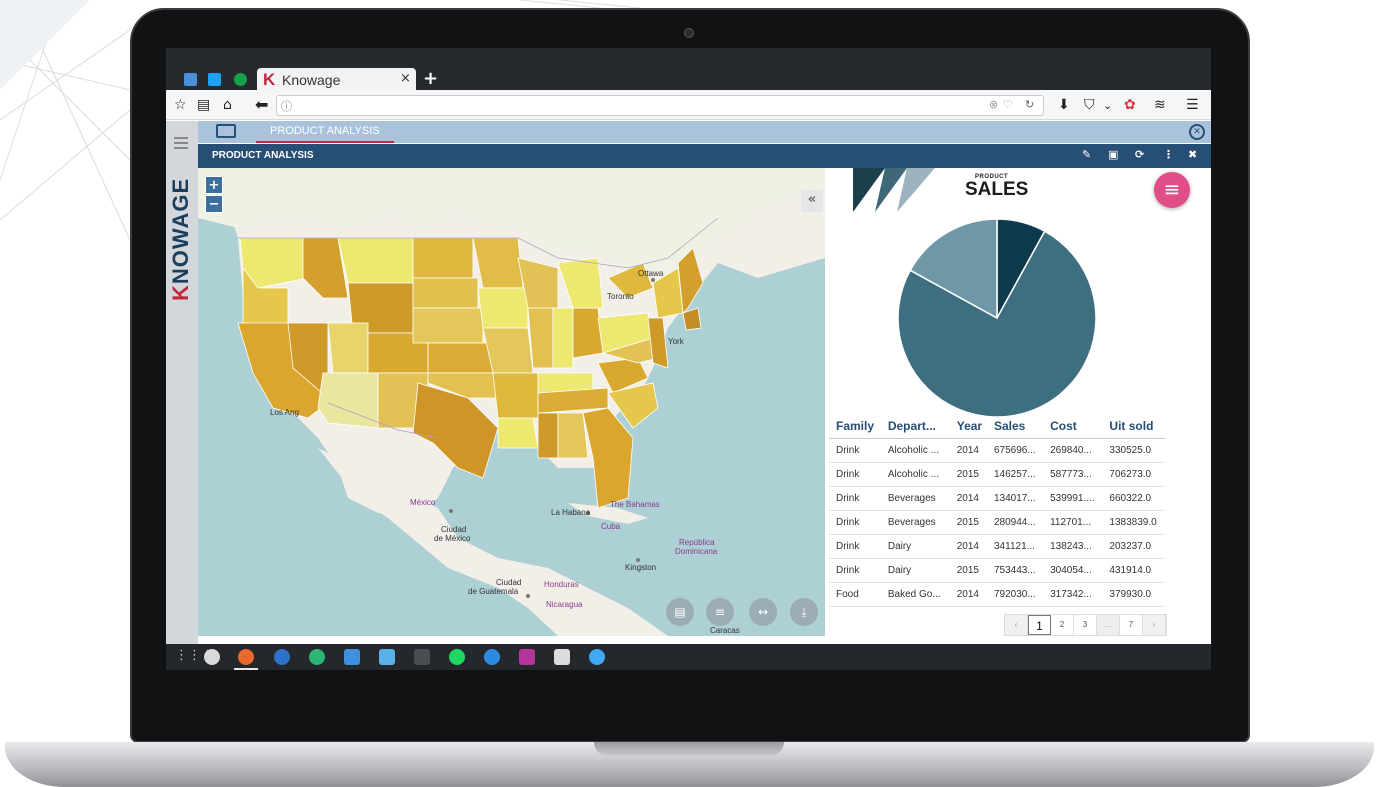  What do you see at coordinates (203, 105) in the screenshot?
I see `reader-icon: ▤` at bounding box center [203, 105].